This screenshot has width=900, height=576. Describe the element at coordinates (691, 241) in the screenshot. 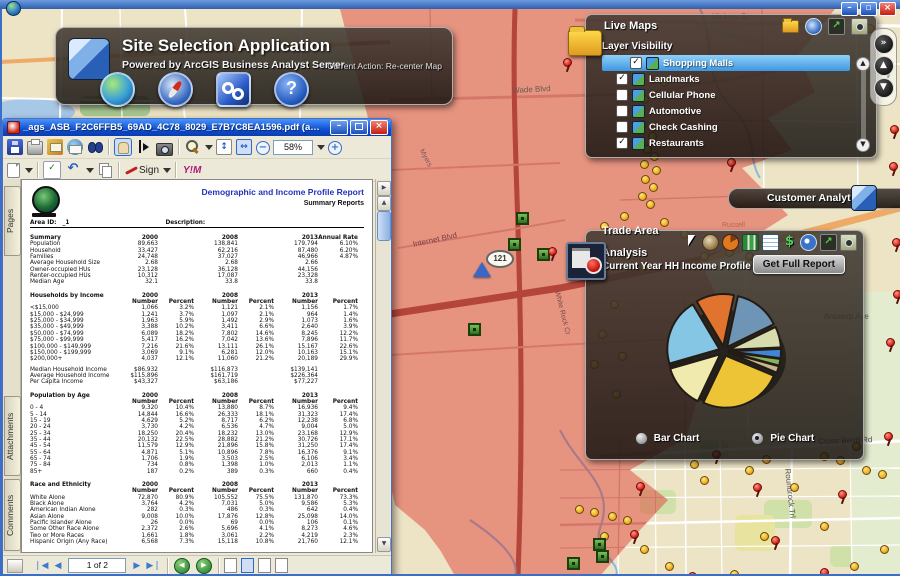

I see `cursor-icon` at that location.